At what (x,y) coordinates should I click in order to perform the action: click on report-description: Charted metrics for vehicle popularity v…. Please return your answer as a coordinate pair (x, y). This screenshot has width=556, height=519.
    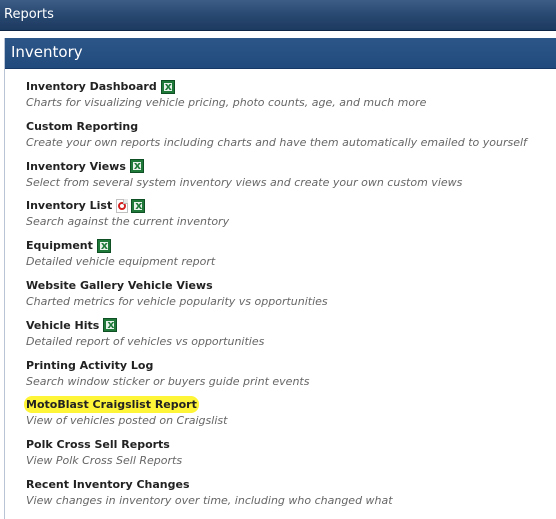
    Looking at the image, I should click on (177, 301).